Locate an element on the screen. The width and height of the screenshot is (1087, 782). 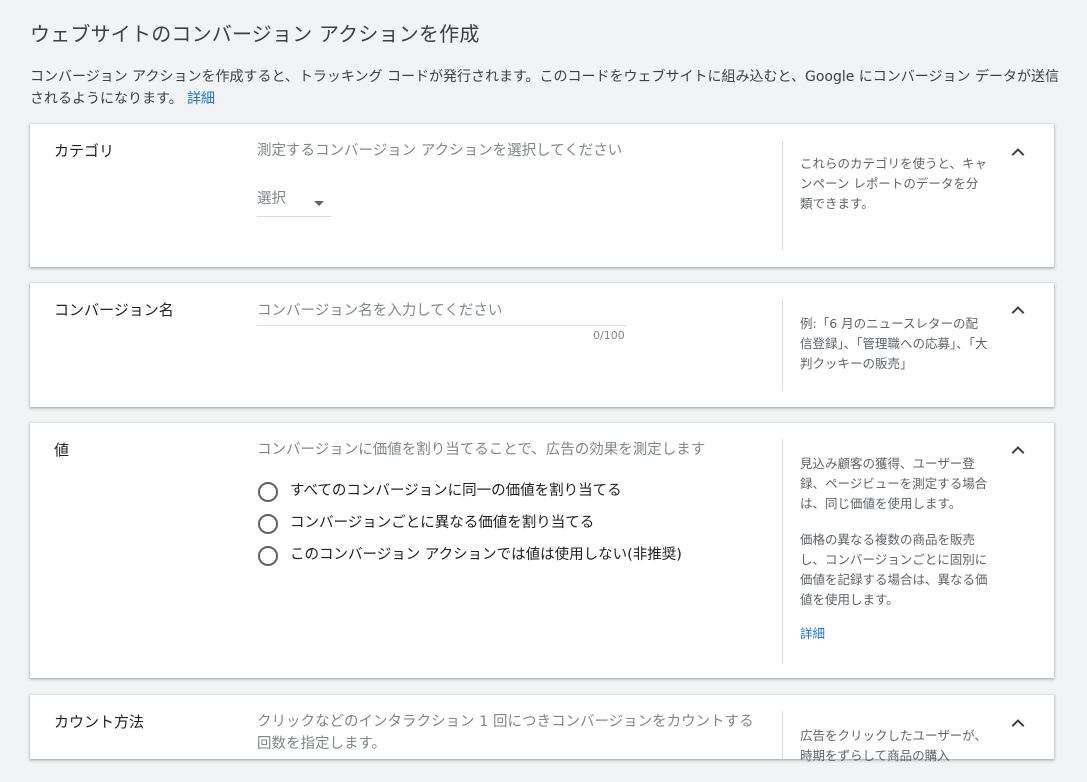
category-collapse-chevron-up-icon is located at coordinates (1018, 152).